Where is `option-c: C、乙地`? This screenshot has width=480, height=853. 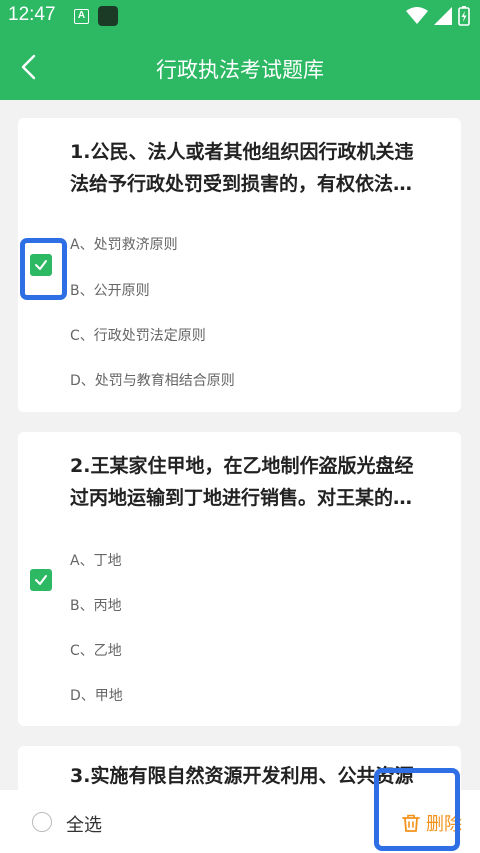 option-c: C、乙地 is located at coordinates (96, 650).